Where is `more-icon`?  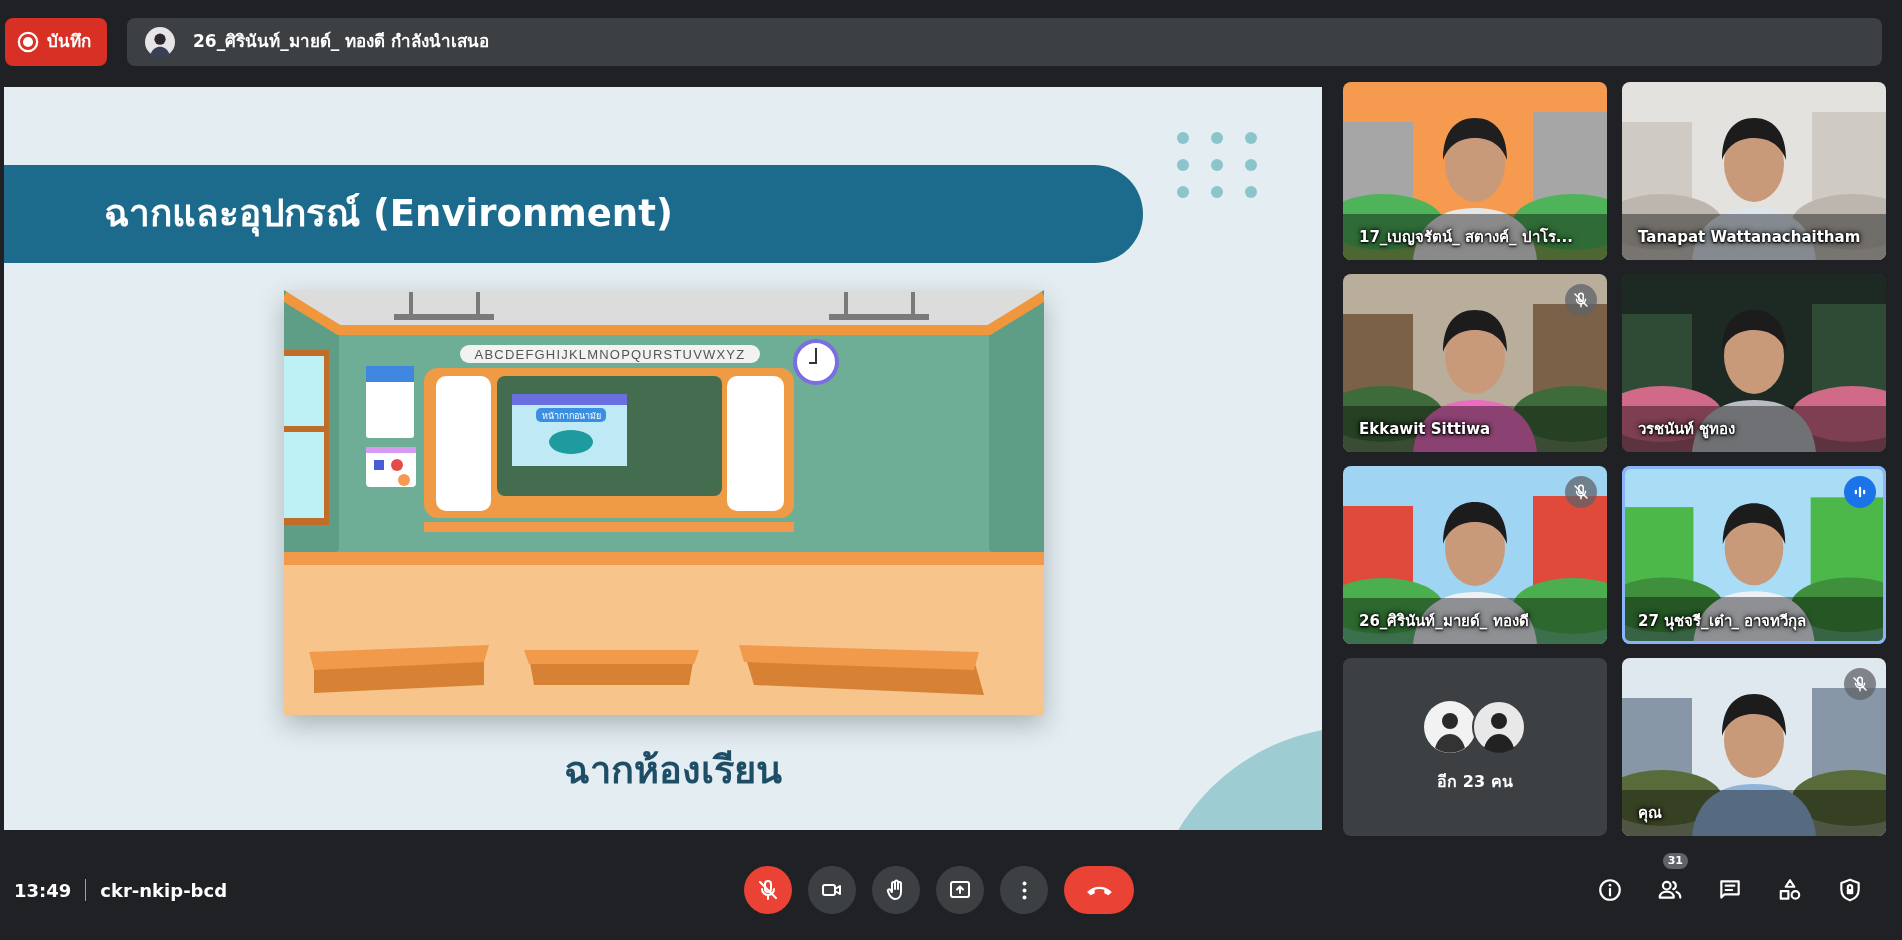 more-icon is located at coordinates (1024, 890).